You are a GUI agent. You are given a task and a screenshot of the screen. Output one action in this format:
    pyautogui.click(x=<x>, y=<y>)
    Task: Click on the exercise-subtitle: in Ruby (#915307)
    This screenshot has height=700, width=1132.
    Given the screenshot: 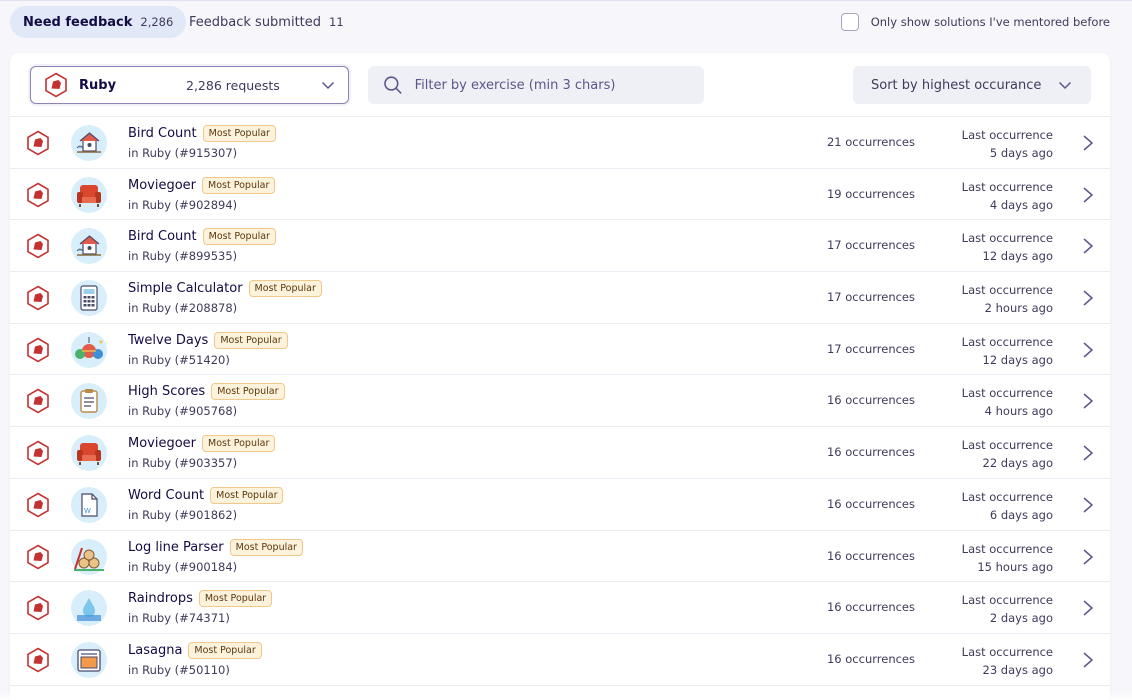 What is the action you would take?
    pyautogui.click(x=183, y=153)
    